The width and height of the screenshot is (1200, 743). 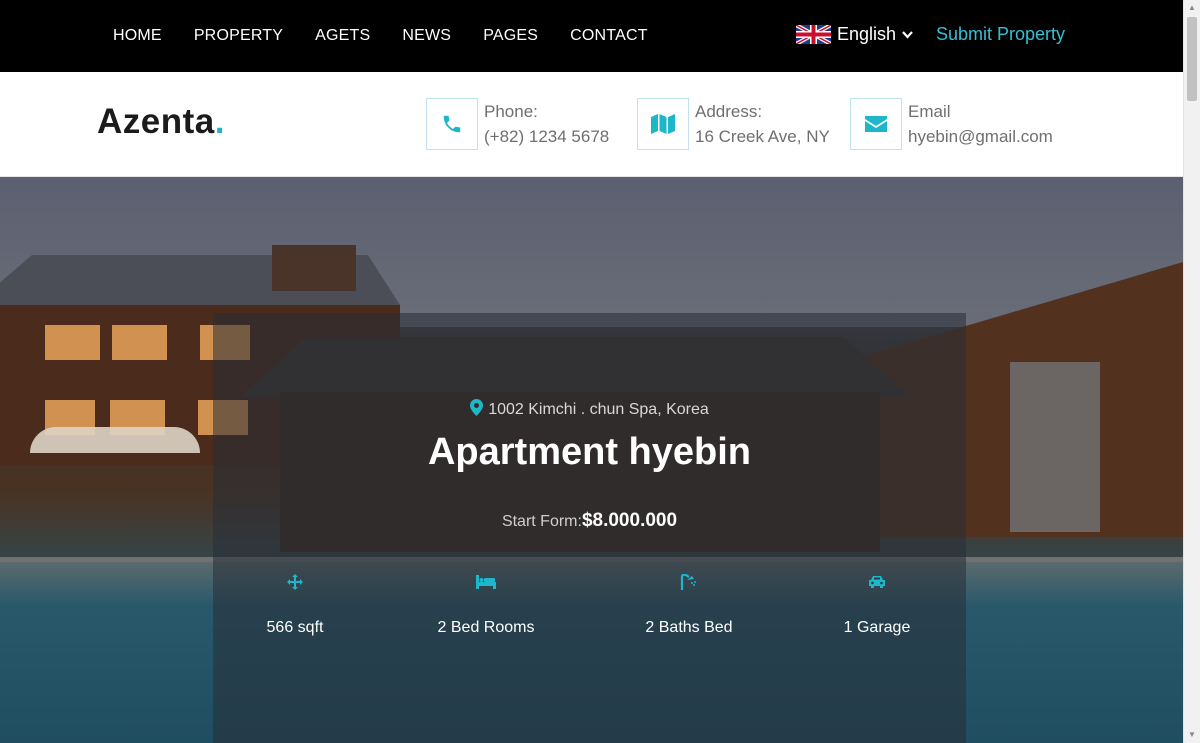 I want to click on nav-property: PROPERTY, so click(x=238, y=36).